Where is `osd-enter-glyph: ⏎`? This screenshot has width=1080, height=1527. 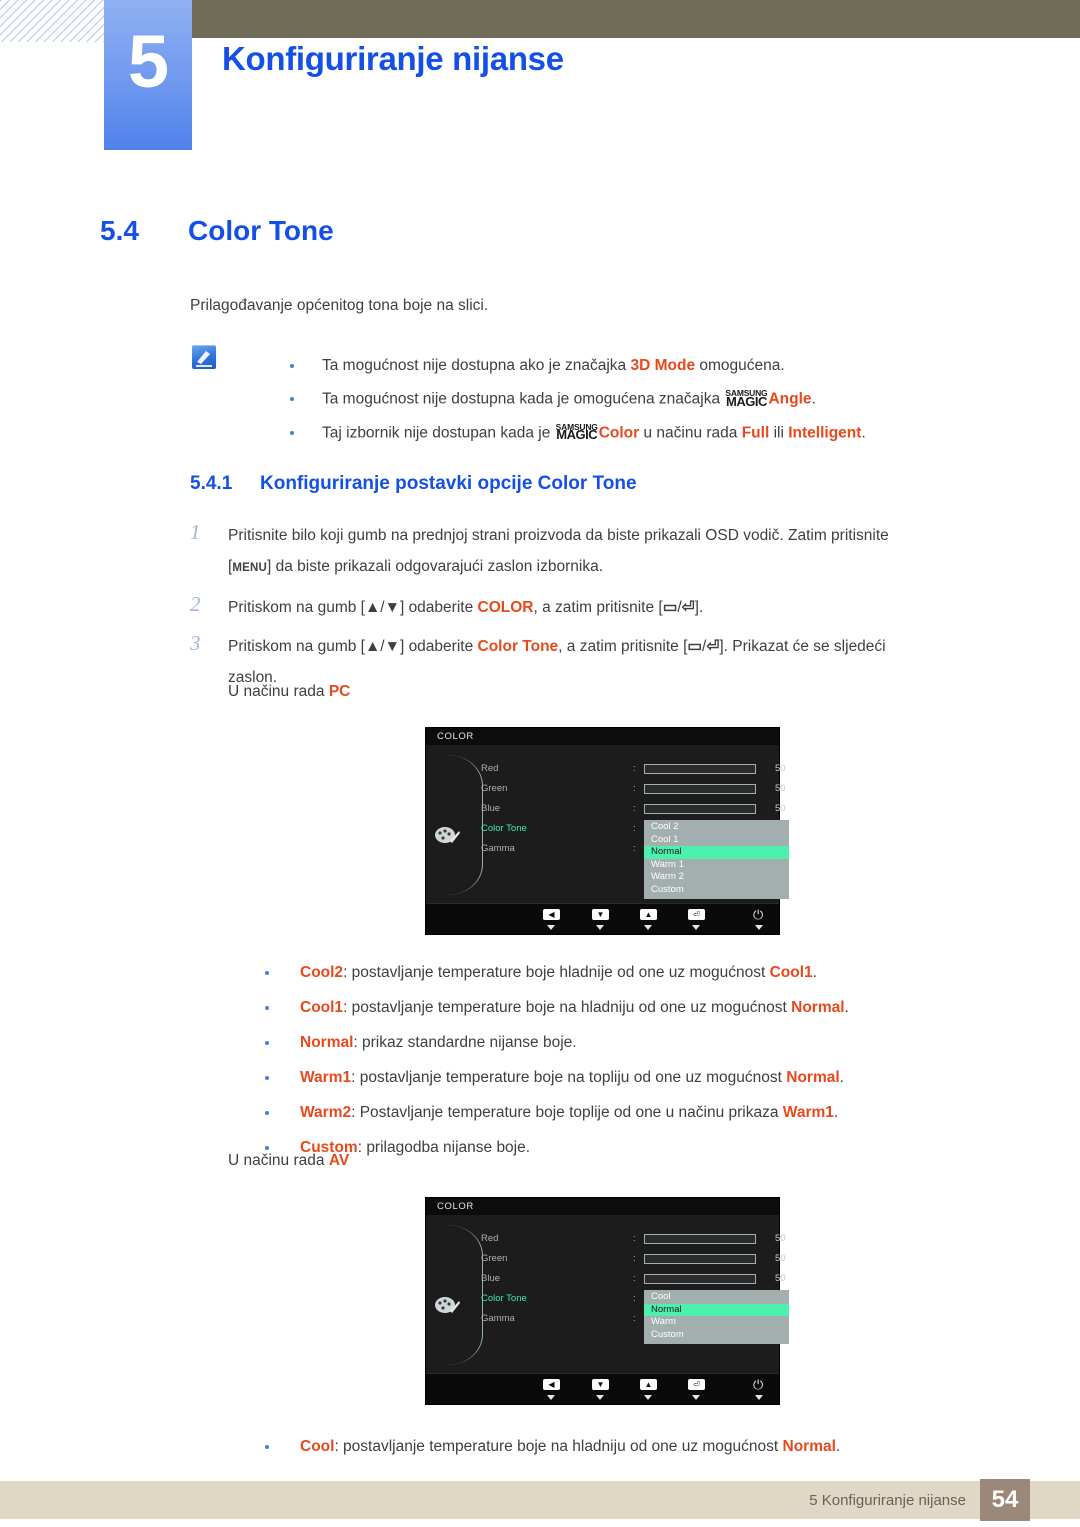 osd-enter-glyph: ⏎ is located at coordinates (696, 1384).